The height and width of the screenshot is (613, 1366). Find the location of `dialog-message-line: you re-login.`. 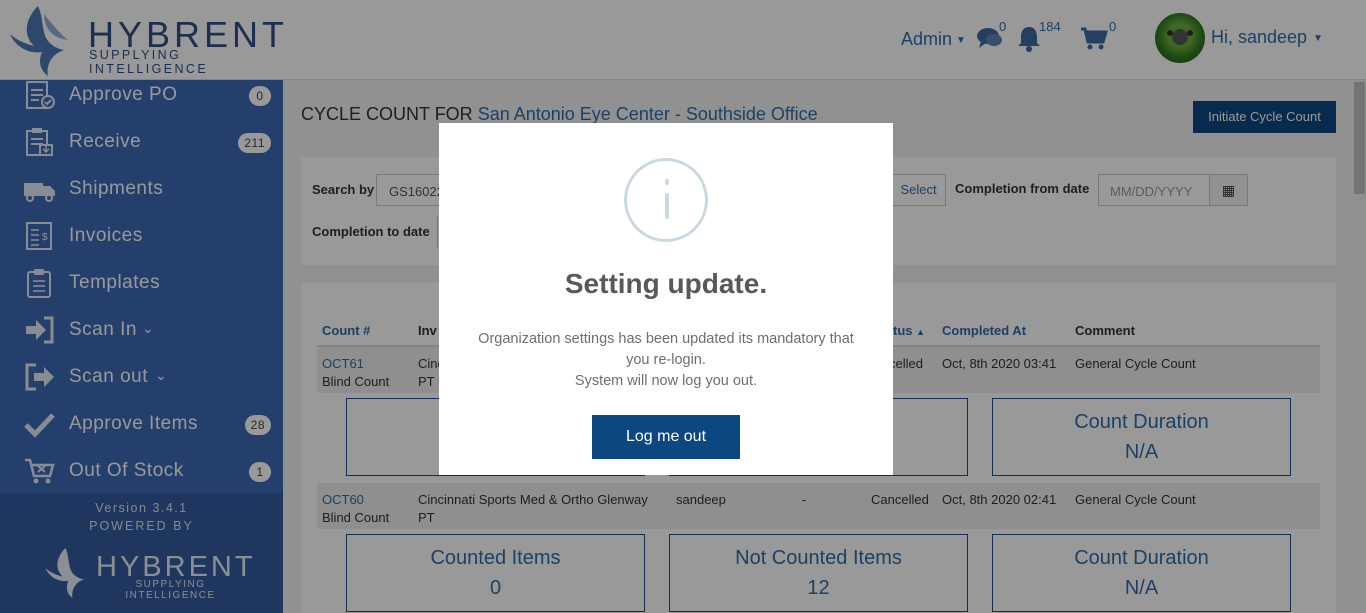

dialog-message-line: you re-login. is located at coordinates (666, 360).